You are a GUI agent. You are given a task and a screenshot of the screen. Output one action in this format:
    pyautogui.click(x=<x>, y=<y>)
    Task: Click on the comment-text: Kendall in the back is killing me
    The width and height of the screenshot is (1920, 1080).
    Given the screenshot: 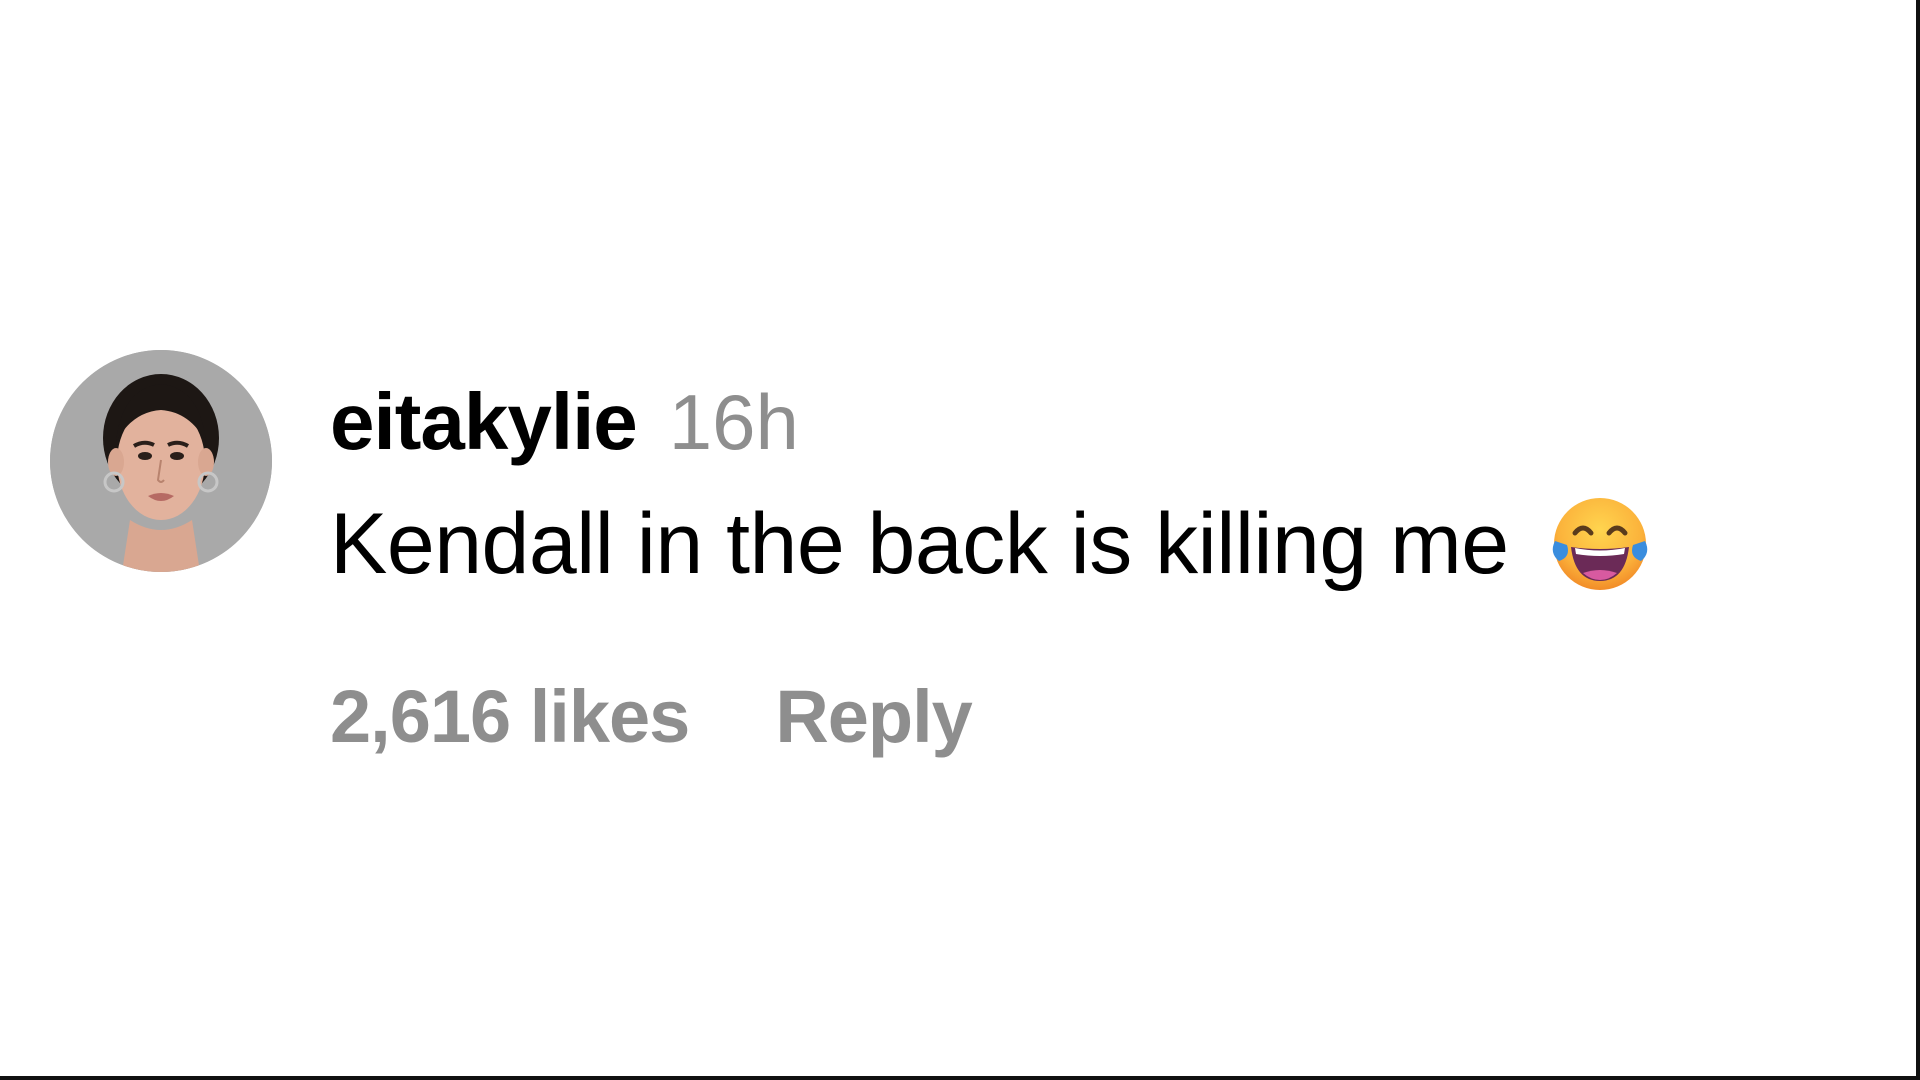 What is the action you would take?
    pyautogui.click(x=919, y=543)
    